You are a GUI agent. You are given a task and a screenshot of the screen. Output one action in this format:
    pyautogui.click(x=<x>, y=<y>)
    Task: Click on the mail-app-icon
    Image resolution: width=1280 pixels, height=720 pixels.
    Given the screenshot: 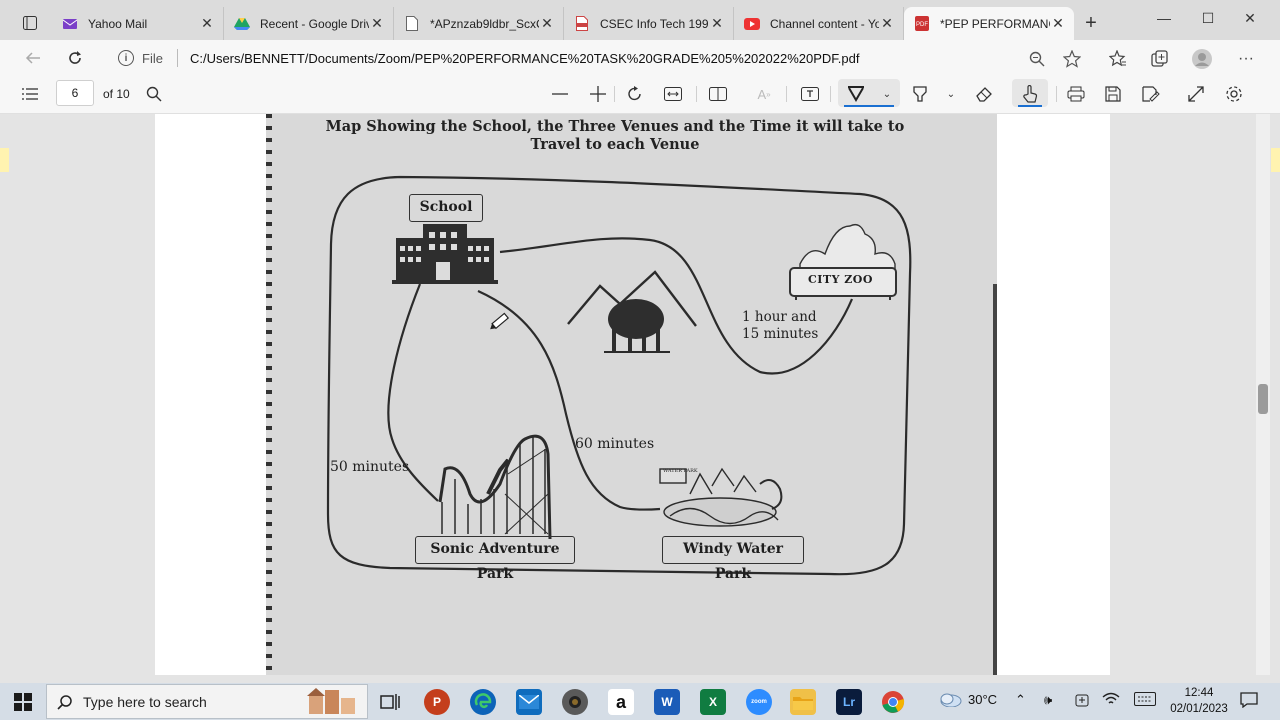 What is the action you would take?
    pyautogui.click(x=529, y=702)
    